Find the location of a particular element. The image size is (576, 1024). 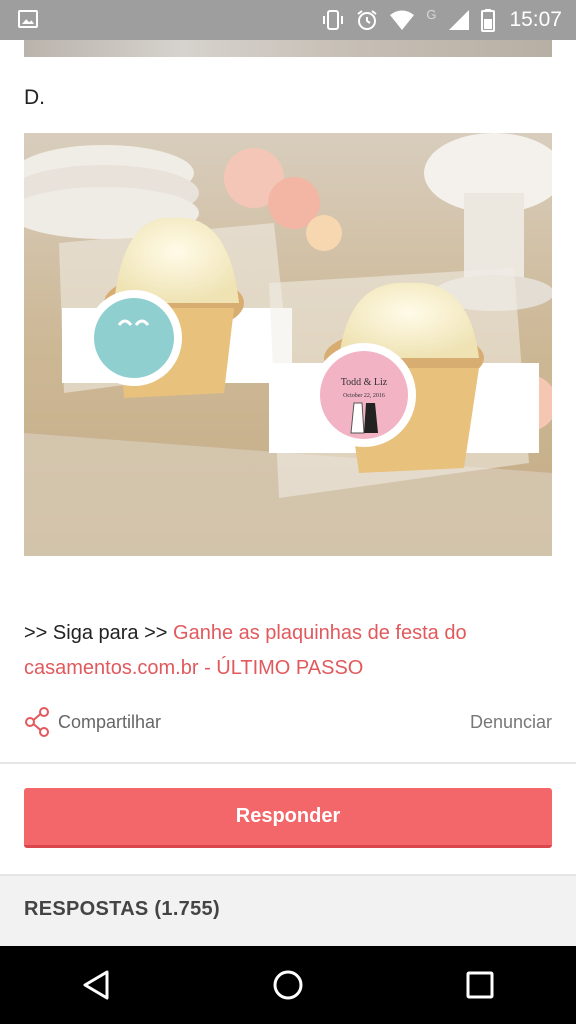

status-bar: G 15:07 is located at coordinates (288, 20).